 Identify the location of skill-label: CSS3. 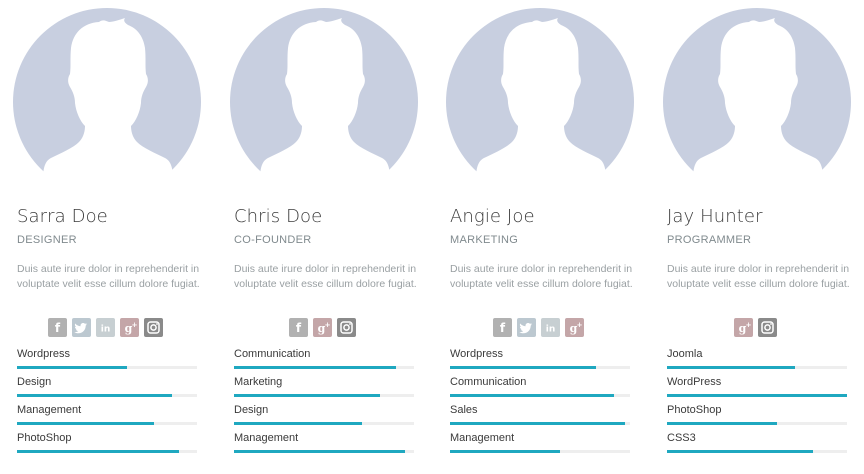
(681, 438).